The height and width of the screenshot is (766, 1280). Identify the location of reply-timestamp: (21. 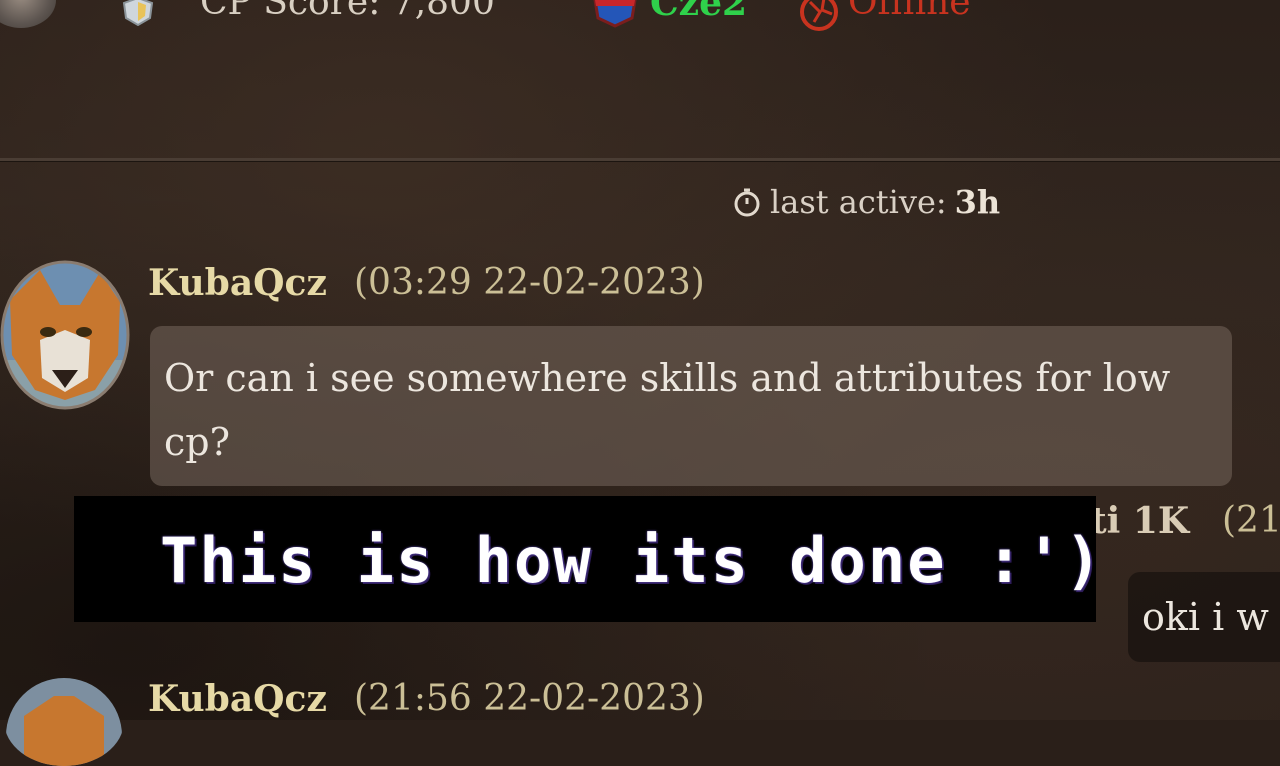
(1251, 520).